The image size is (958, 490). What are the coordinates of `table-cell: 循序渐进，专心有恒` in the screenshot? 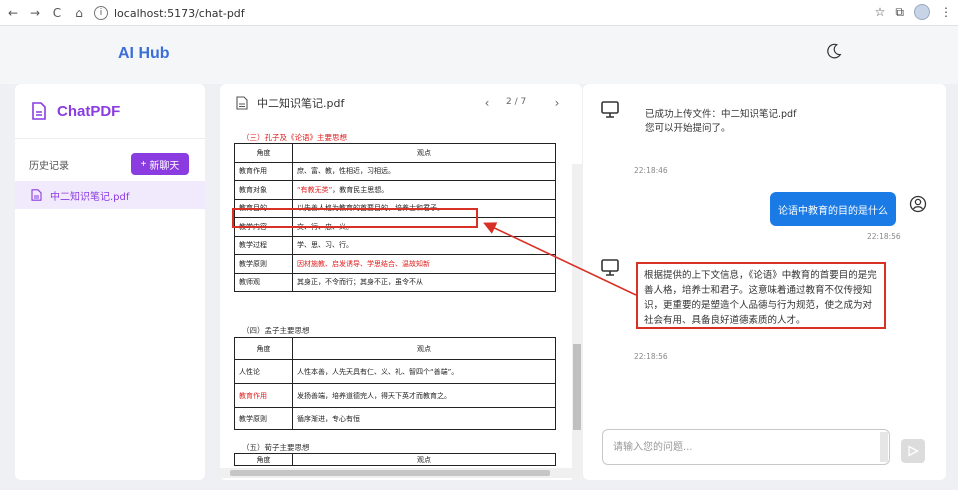 It's located at (424, 418).